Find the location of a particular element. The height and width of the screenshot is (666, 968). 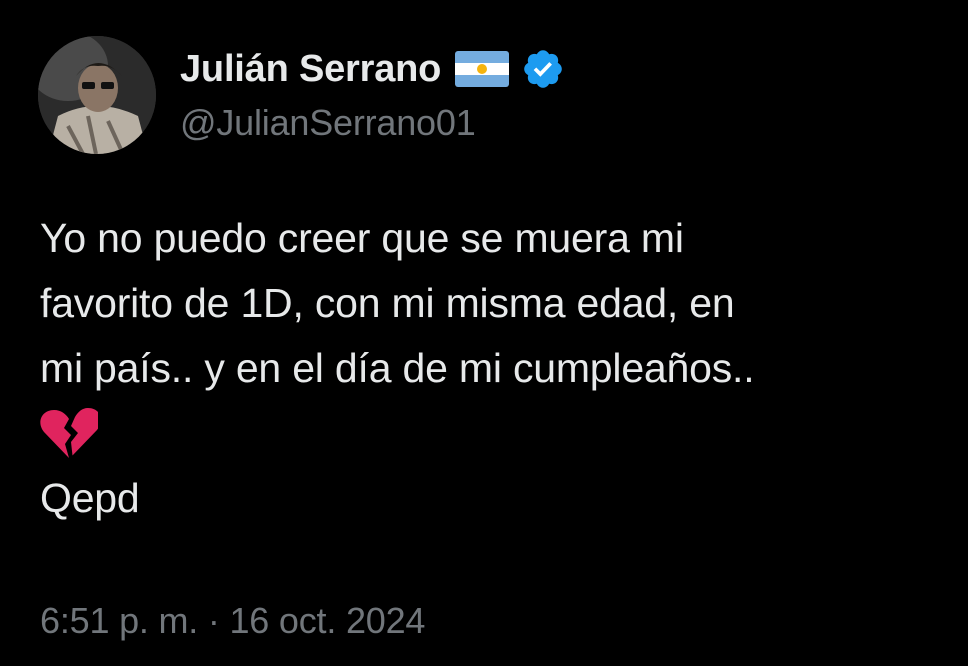

avatar is located at coordinates (97, 95).